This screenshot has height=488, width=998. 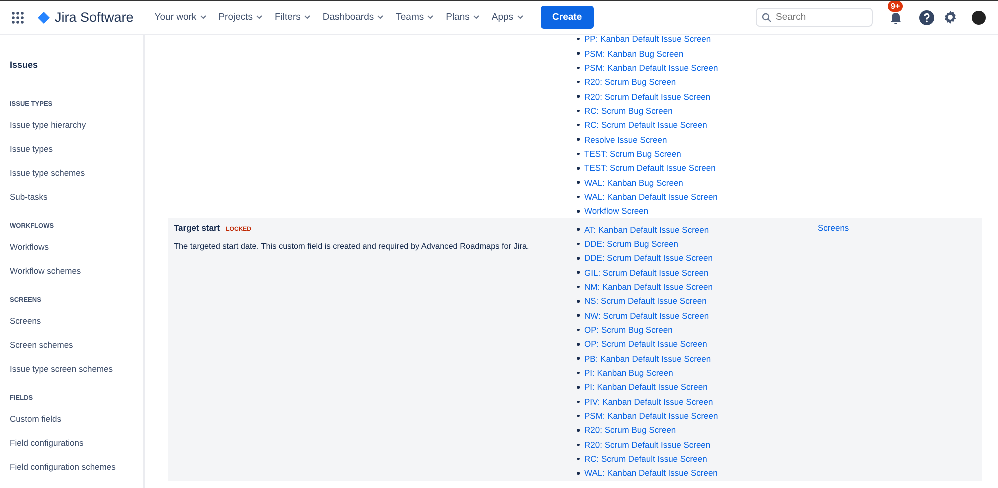 I want to click on nav-menu-button: Filters, so click(x=293, y=17).